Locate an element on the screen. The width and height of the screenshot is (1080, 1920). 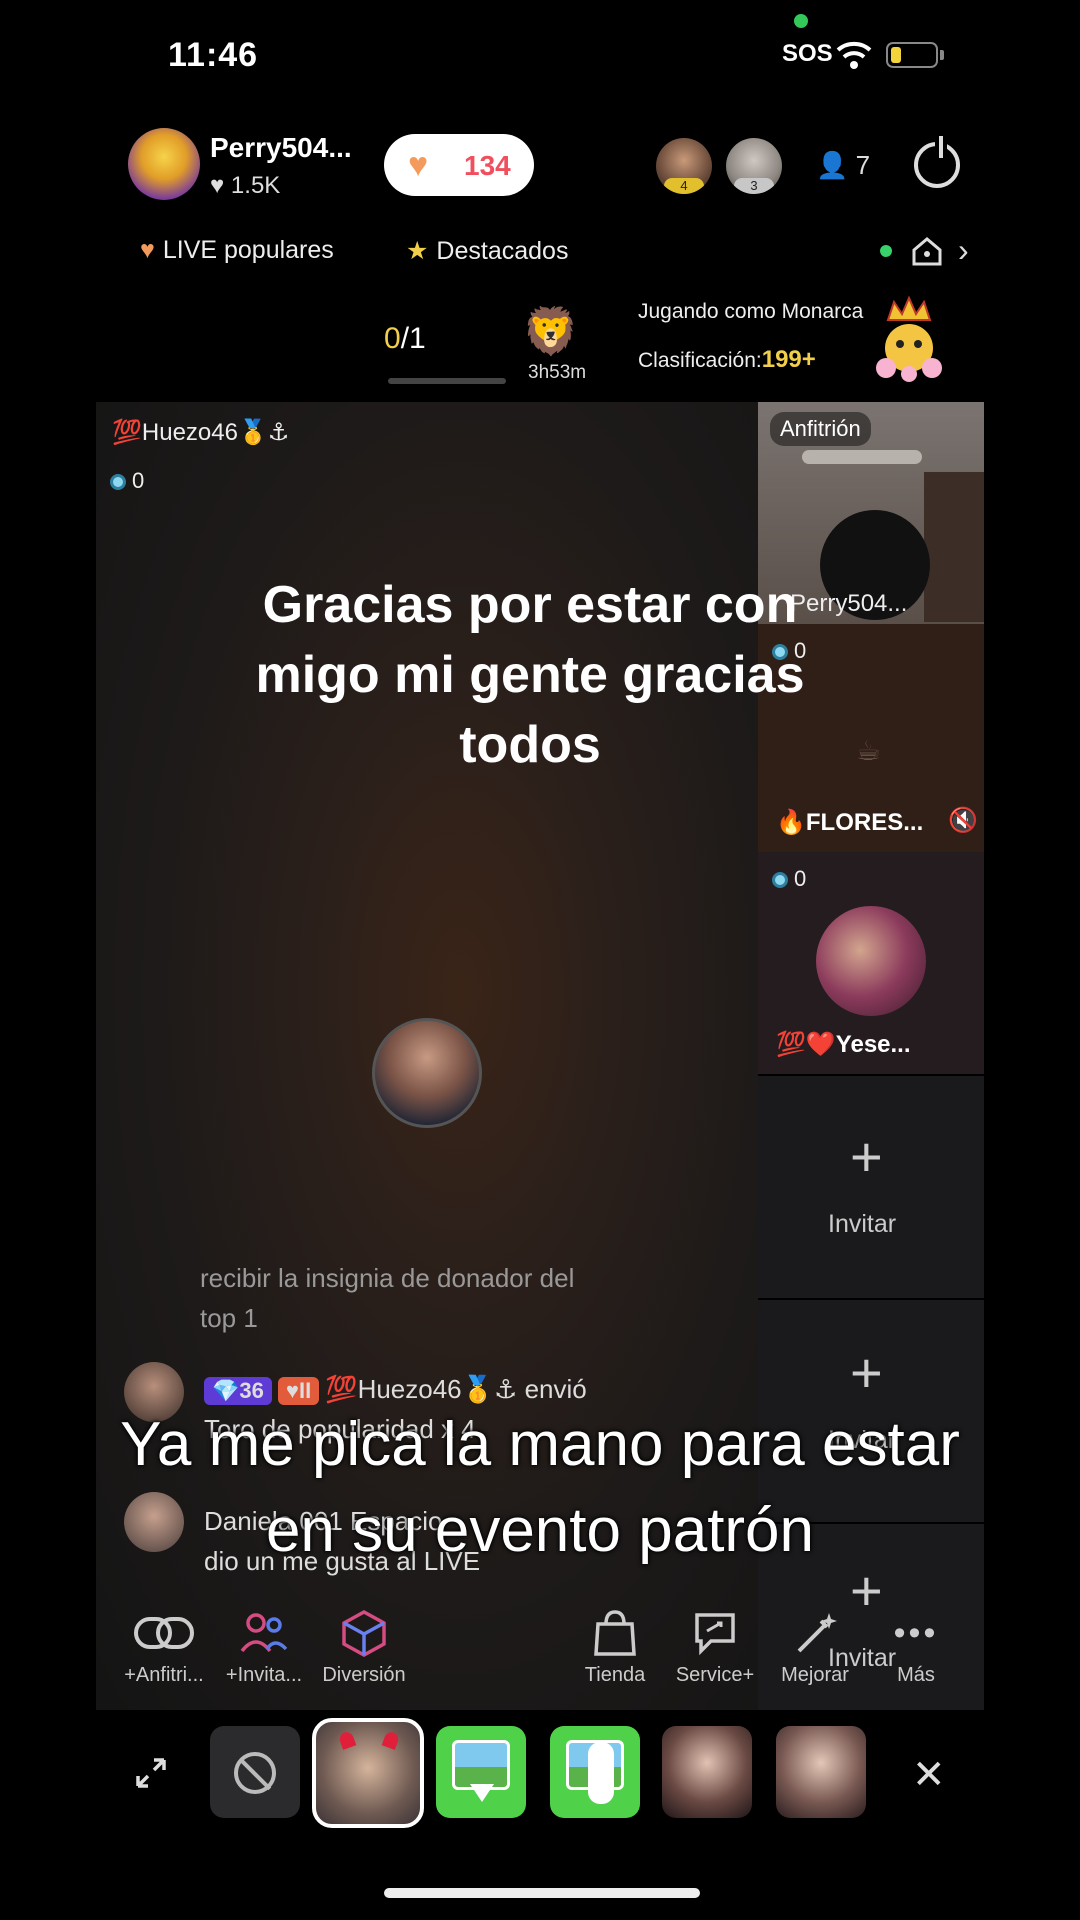
like-button: ♥ 134 is located at coordinates (459, 165).